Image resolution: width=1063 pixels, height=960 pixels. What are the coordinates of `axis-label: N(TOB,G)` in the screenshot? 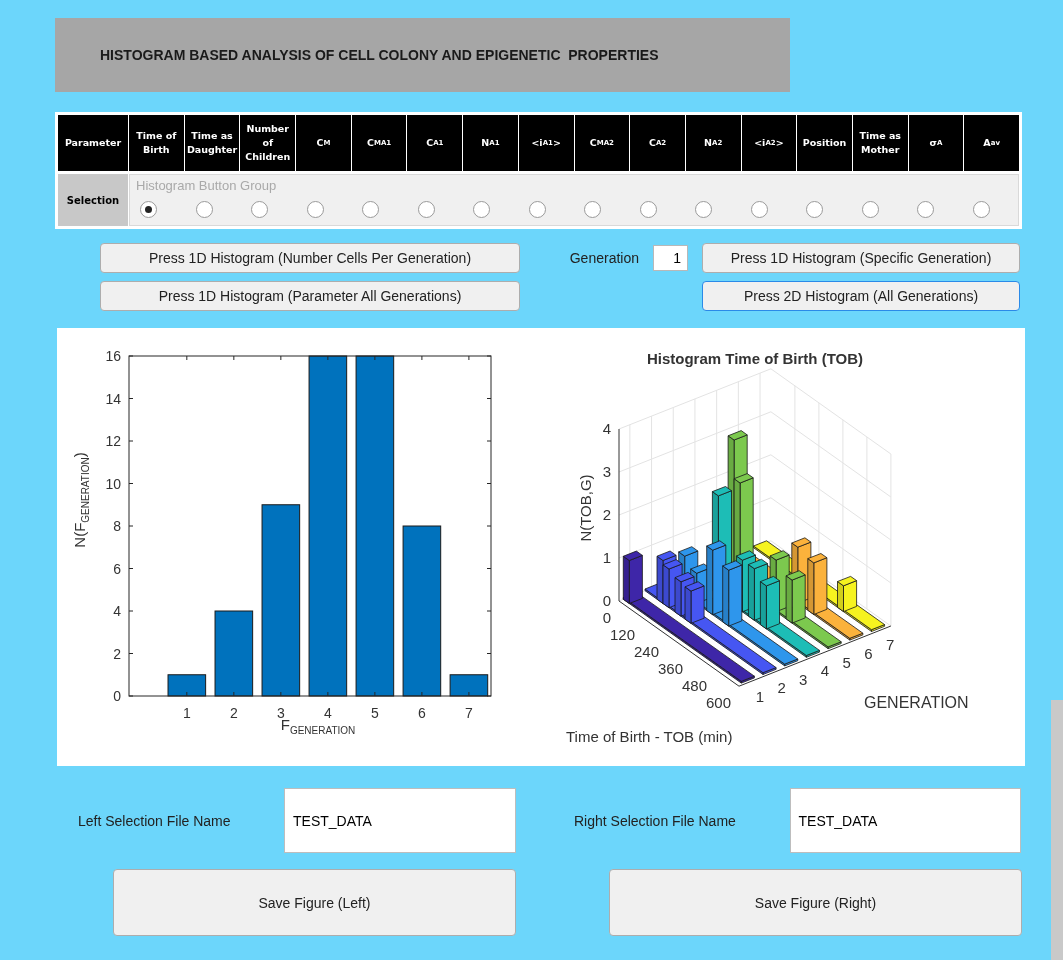 It's located at (585, 508).